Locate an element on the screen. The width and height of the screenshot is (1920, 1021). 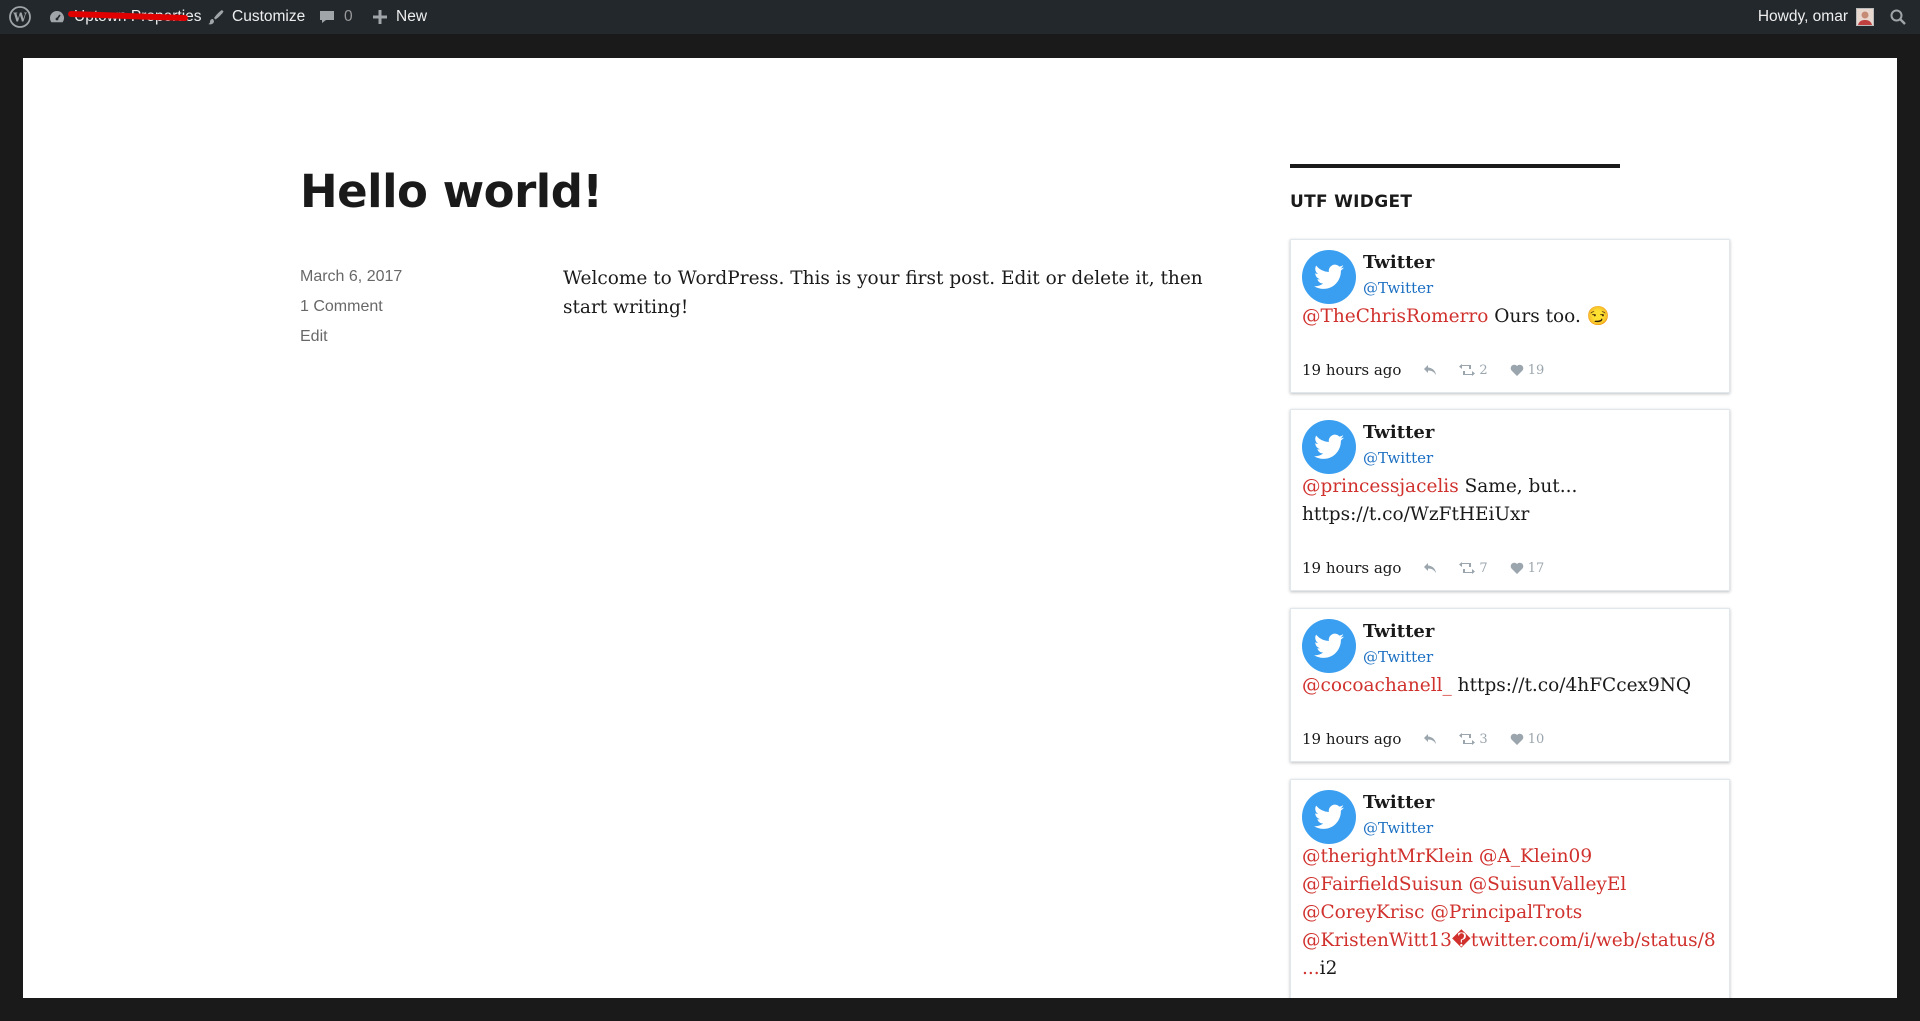
widget-title: UTF WIDGET is located at coordinates (1351, 202).